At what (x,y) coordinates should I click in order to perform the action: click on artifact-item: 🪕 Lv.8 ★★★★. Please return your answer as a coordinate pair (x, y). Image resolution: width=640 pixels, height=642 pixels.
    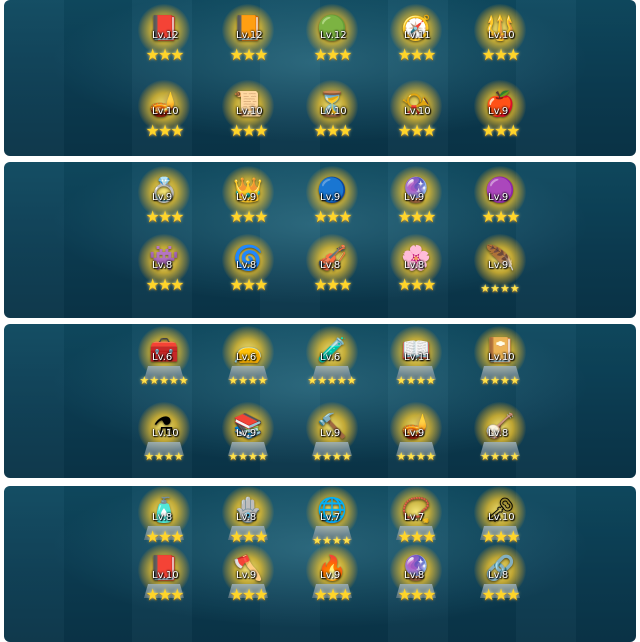
    Looking at the image, I should click on (500, 437).